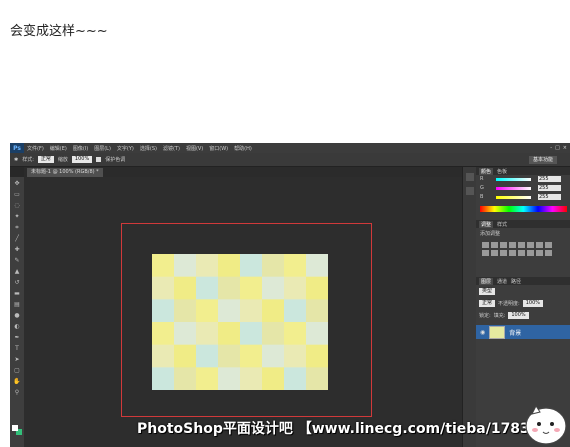 The height and width of the screenshot is (447, 570). Describe the element at coordinates (17, 349) in the screenshot. I see `text-tool-icon: T` at that location.